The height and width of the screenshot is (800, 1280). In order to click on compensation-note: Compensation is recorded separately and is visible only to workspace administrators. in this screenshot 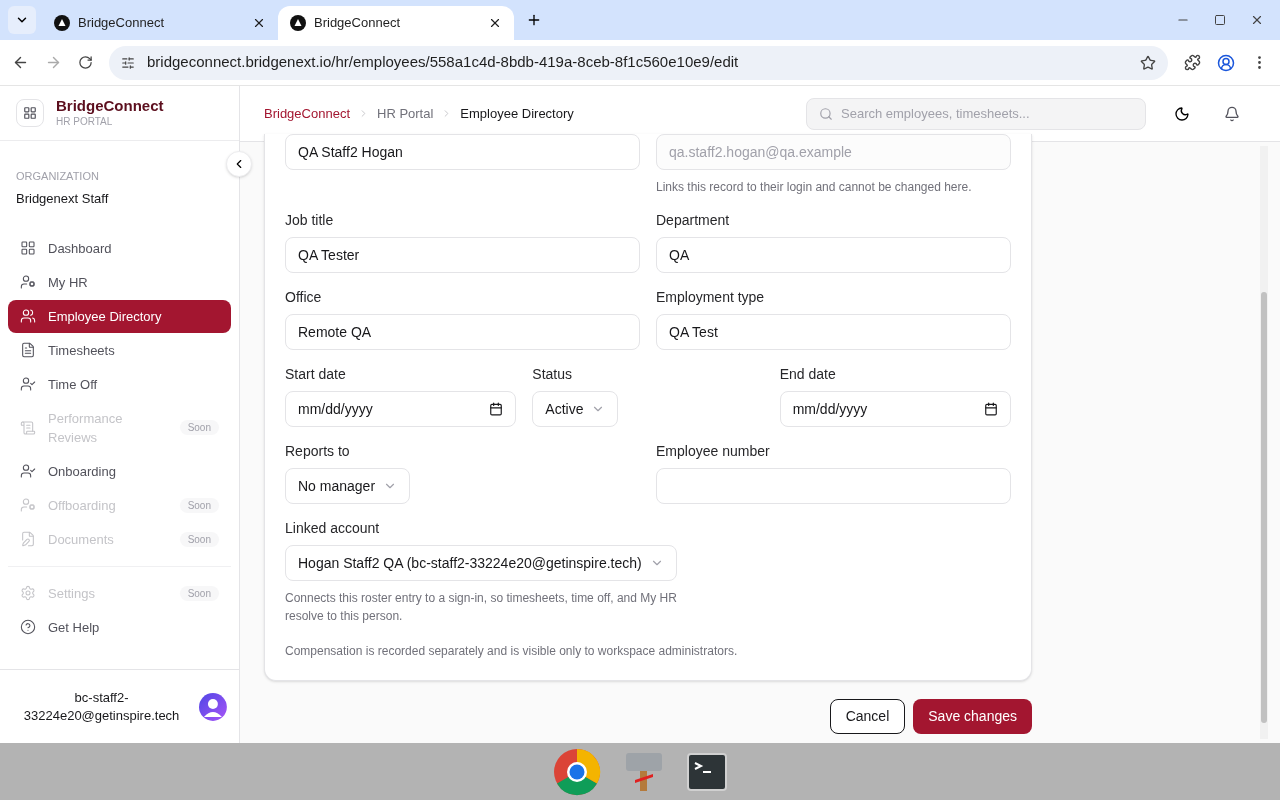, I will do `click(512, 651)`.